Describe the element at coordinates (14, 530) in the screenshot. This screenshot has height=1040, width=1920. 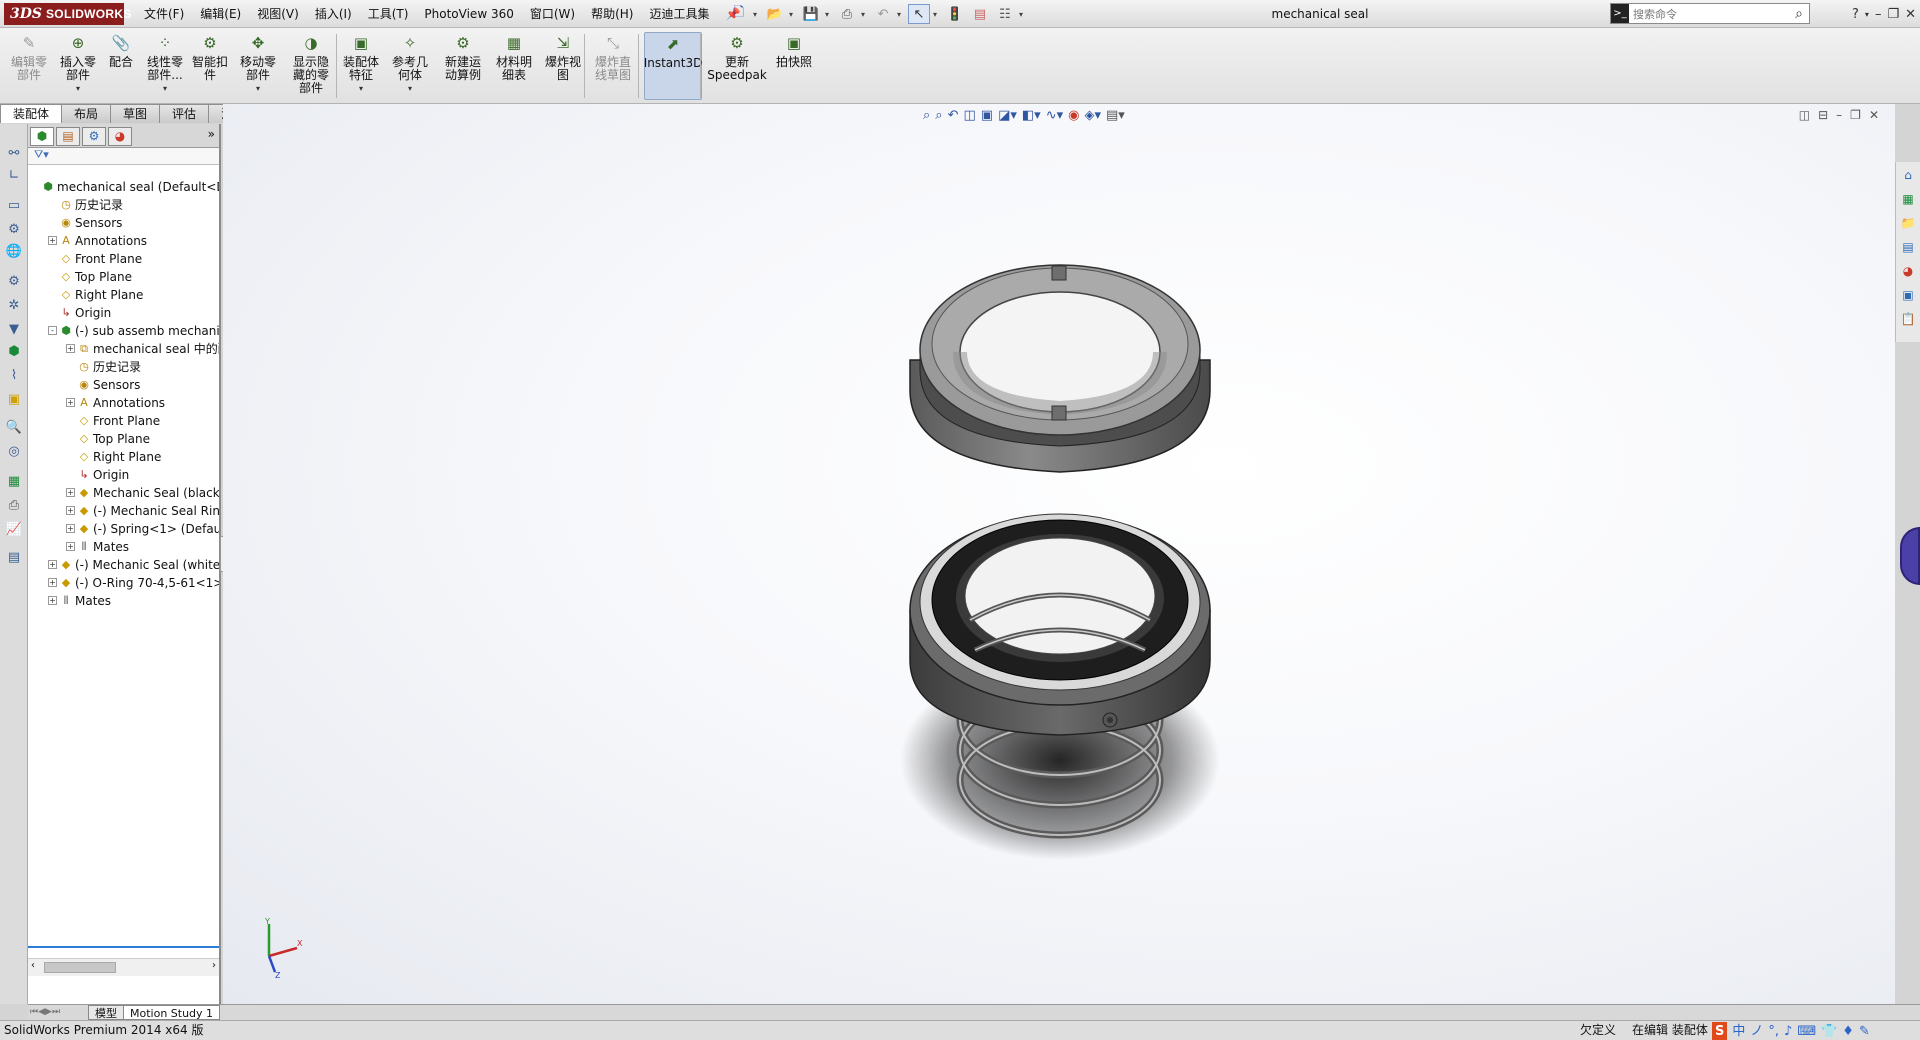
I see `chart-icon: 📈` at that location.